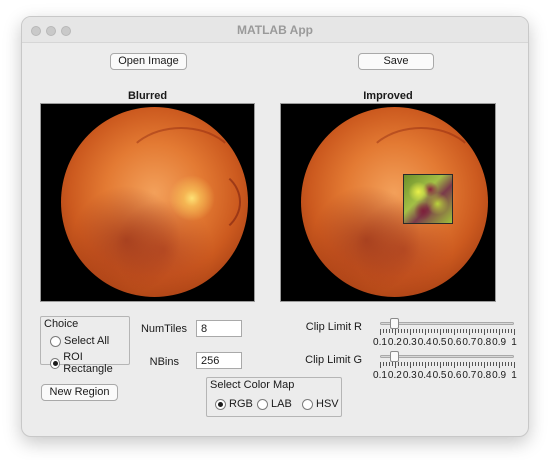 This screenshot has height=460, width=550. I want to click on numtiles-field: 8, so click(219, 328).